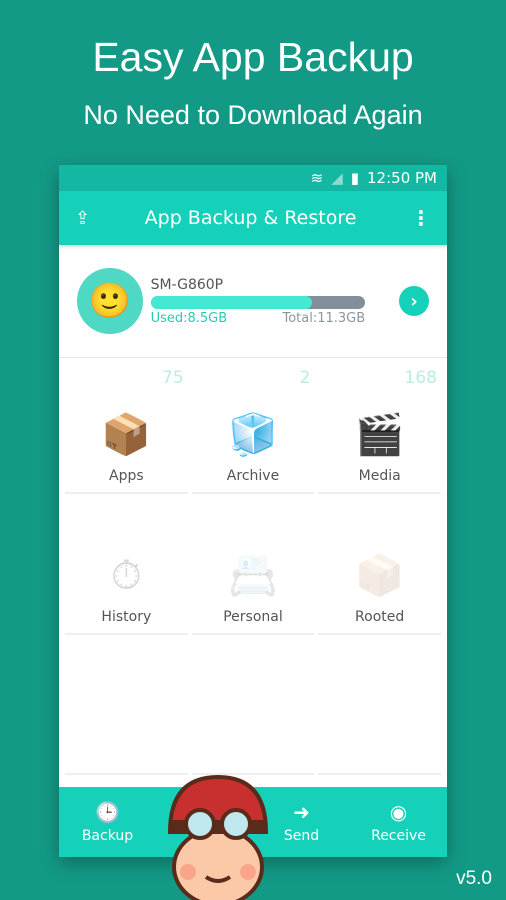 The image size is (506, 900). I want to click on personal-icon: 📇, so click(253, 575).